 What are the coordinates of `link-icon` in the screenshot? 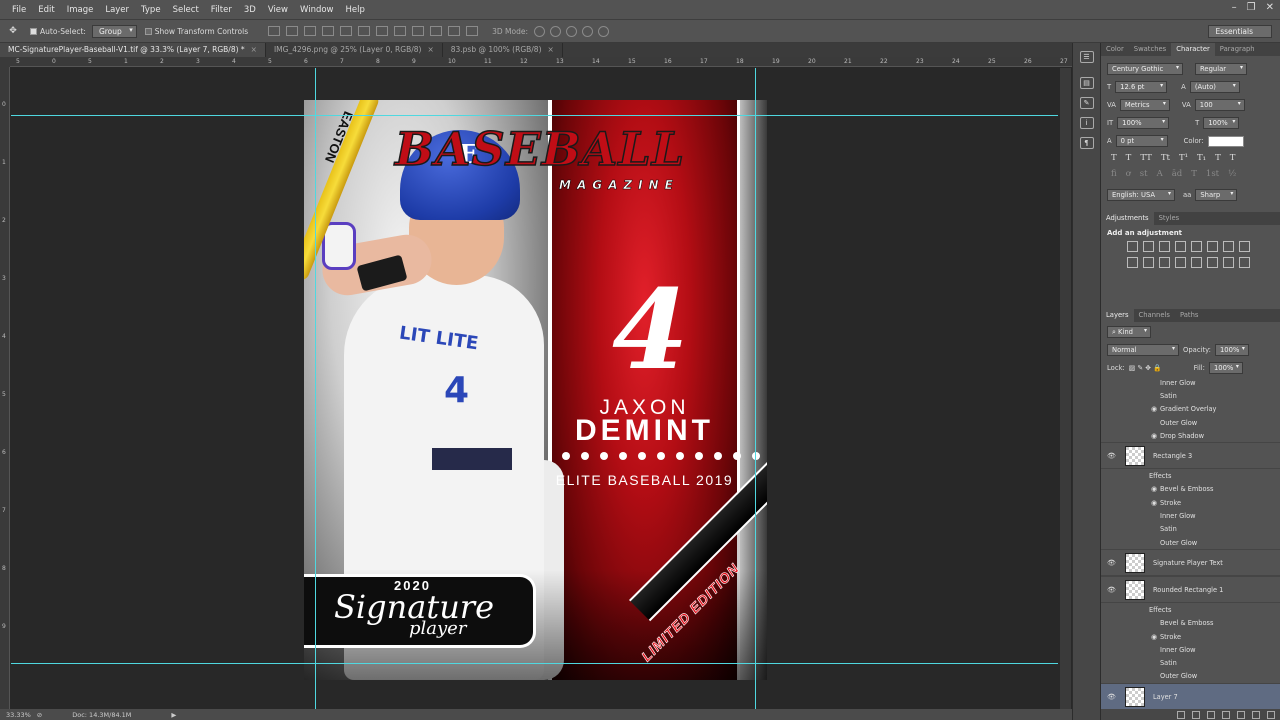 It's located at (1181, 714).